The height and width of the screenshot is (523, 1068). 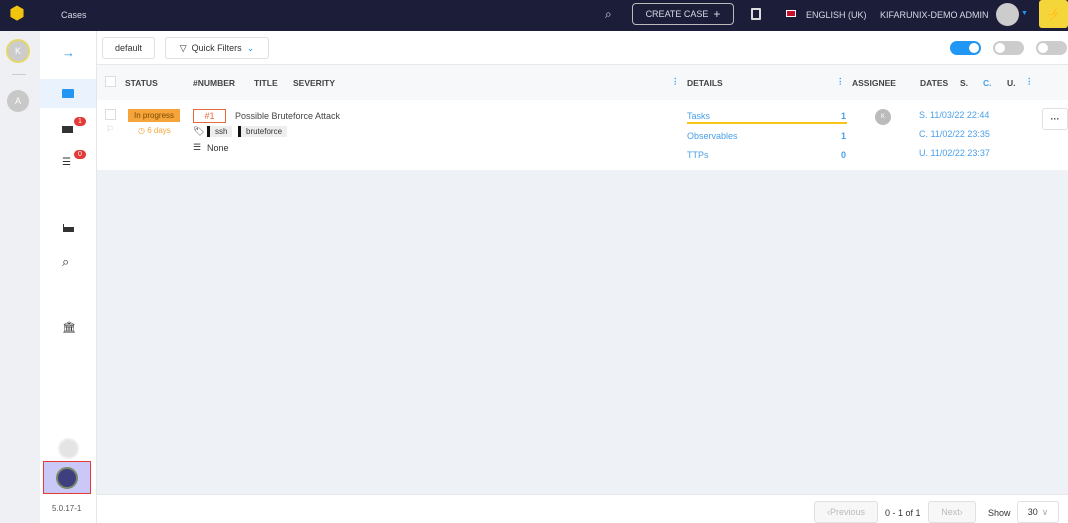 What do you see at coordinates (954, 153) in the screenshot?
I see `updated-date: U. 11/02/22 23:37` at bounding box center [954, 153].